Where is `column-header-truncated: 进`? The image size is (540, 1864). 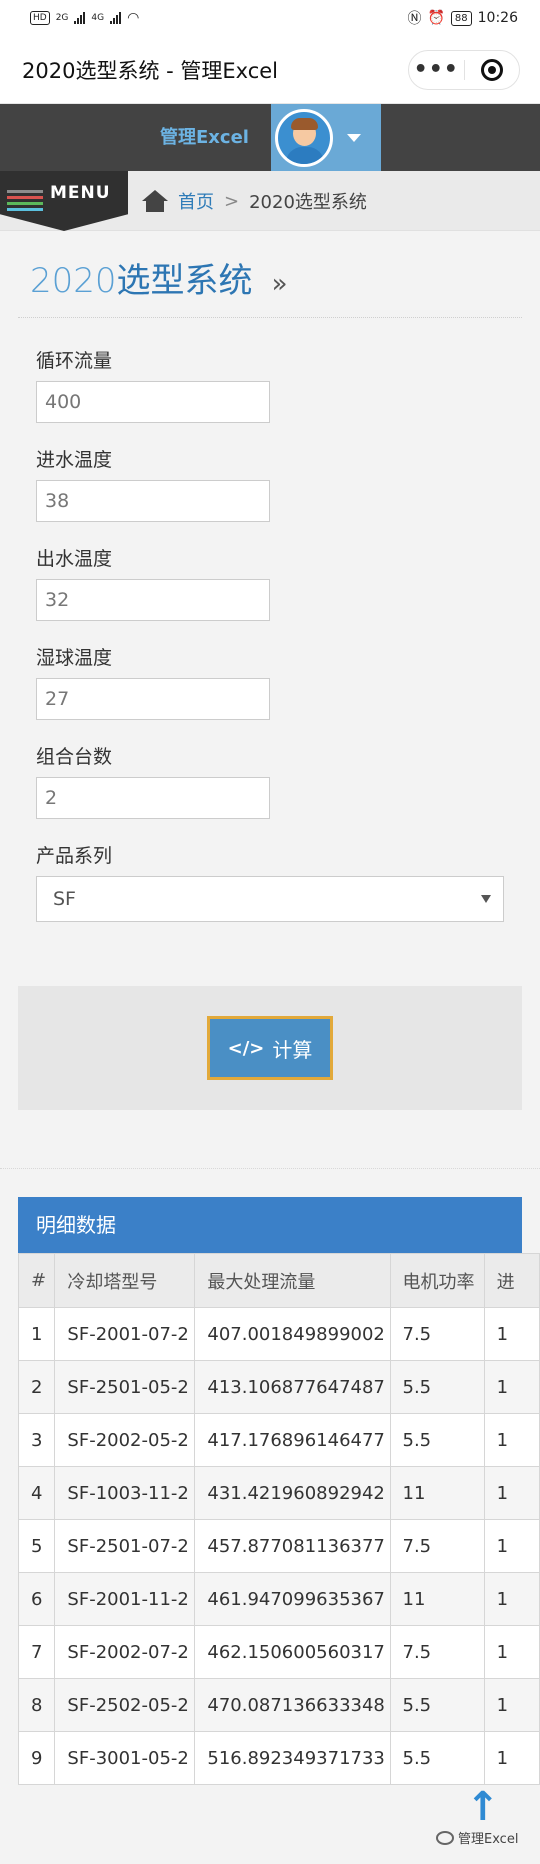
column-header-truncated: 进 is located at coordinates (511, 1280).